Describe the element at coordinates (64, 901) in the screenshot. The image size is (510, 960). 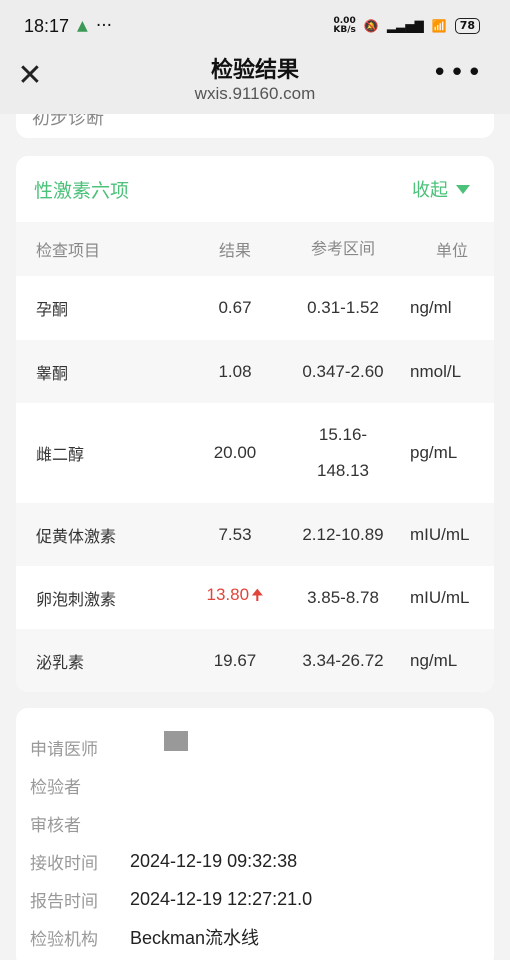
I see `info-label: 报告时间` at that location.